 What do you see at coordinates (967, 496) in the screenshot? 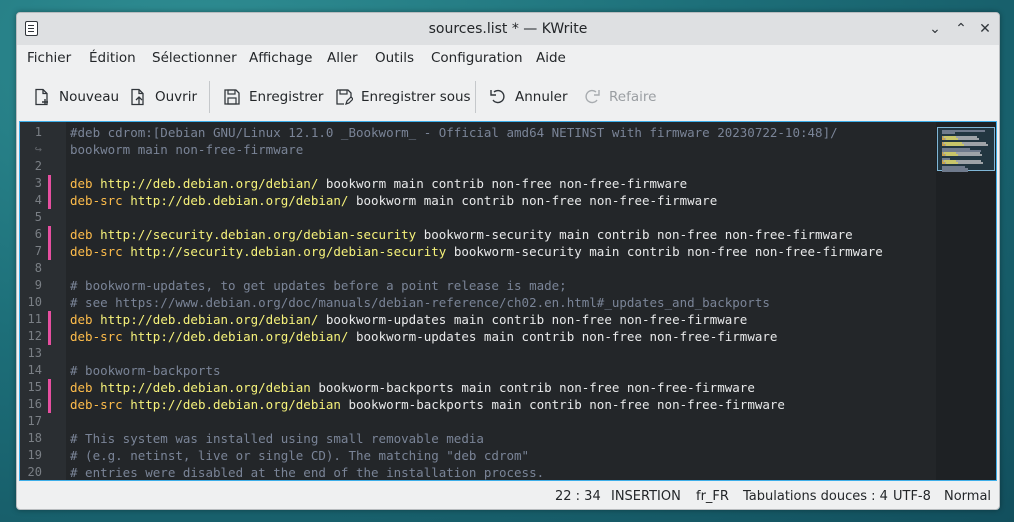
I see `syntax-highlight-mode: Normal` at bounding box center [967, 496].